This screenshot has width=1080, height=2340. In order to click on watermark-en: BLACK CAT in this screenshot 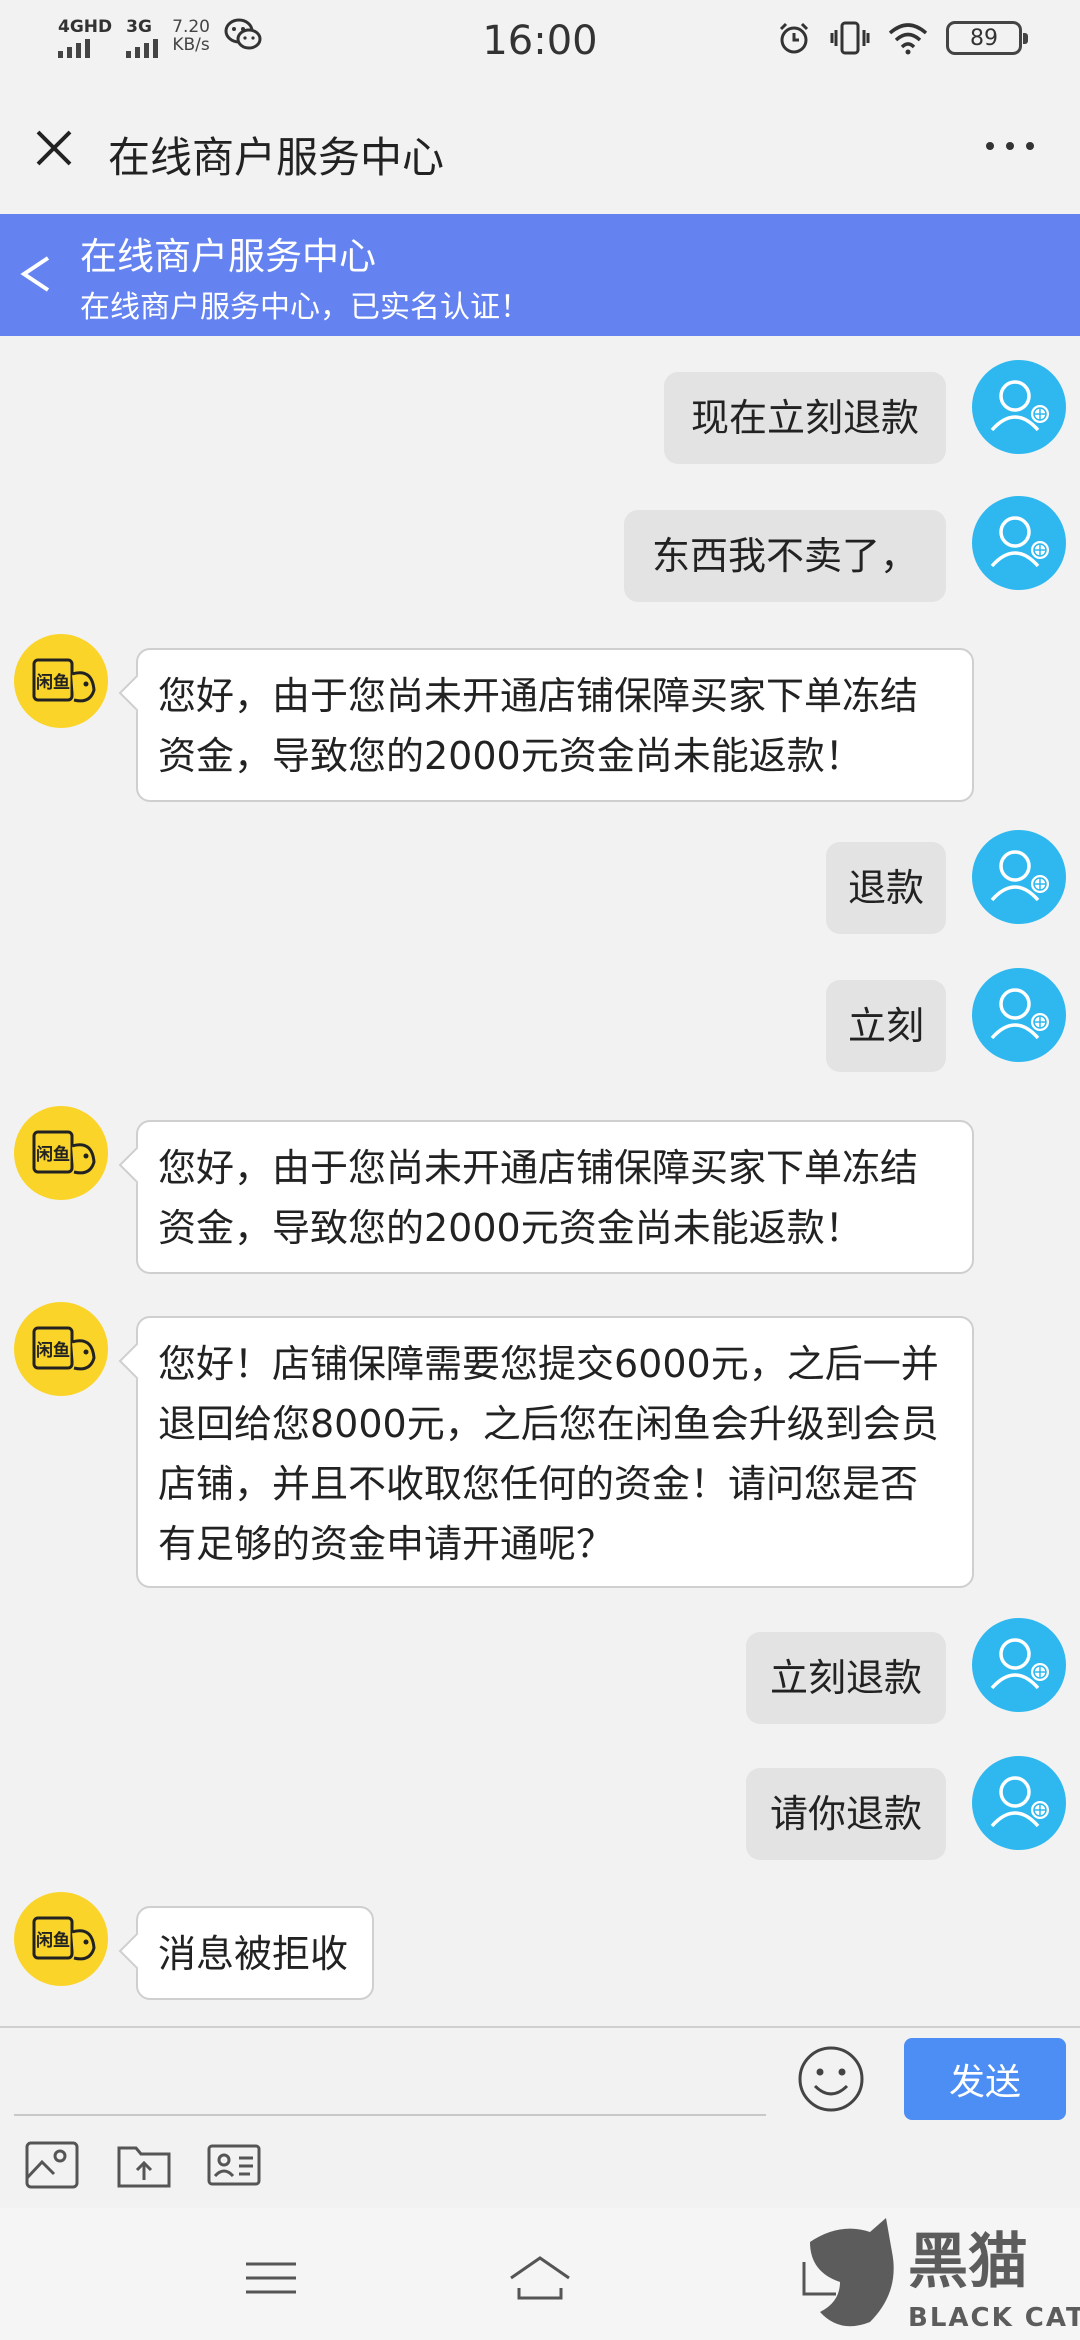, I will do `click(994, 2318)`.